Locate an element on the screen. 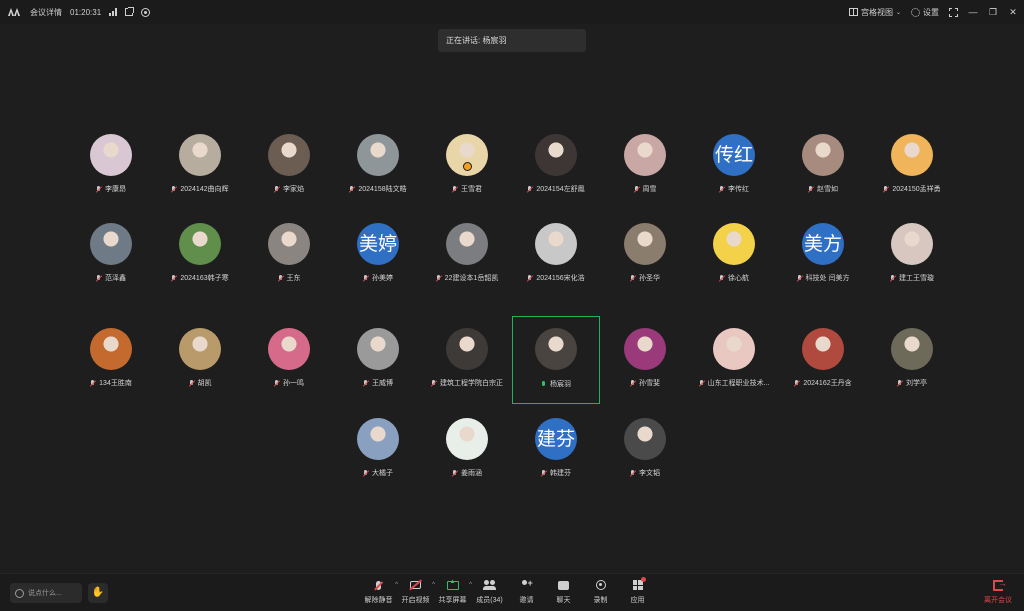 The width and height of the screenshot is (1024, 611). participant-tile: 孙圣华 is located at coordinates (645, 255).